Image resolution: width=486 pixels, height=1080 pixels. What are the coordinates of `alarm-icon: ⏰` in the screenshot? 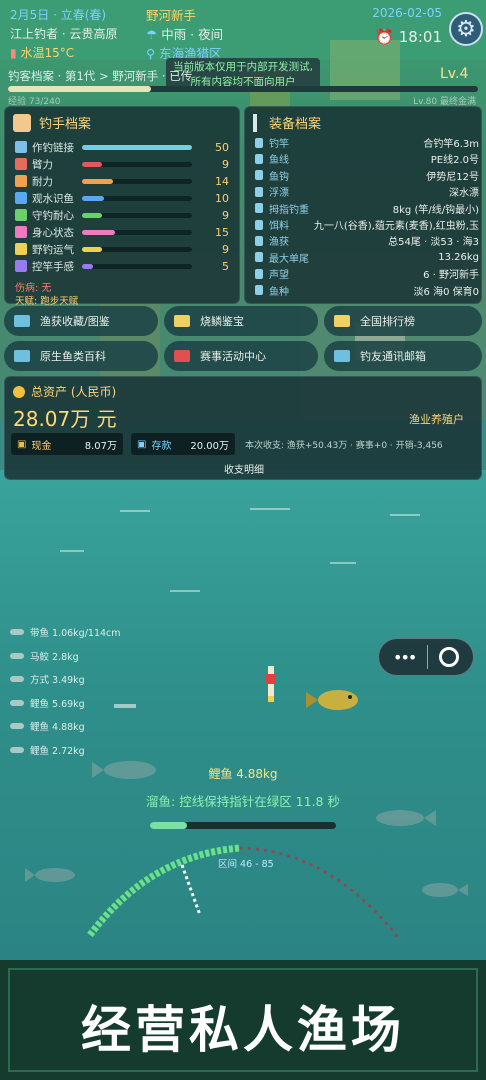 It's located at (384, 37).